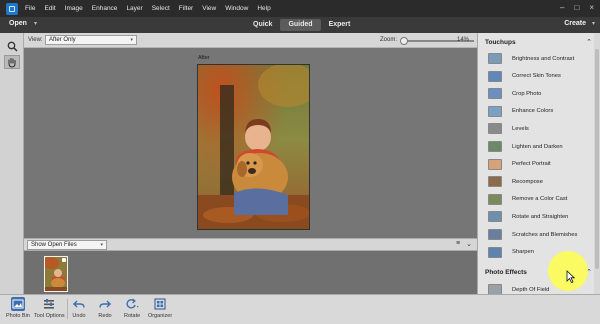 The image size is (600, 324). What do you see at coordinates (186, 8) in the screenshot?
I see `menu-filter: Filter` at bounding box center [186, 8].